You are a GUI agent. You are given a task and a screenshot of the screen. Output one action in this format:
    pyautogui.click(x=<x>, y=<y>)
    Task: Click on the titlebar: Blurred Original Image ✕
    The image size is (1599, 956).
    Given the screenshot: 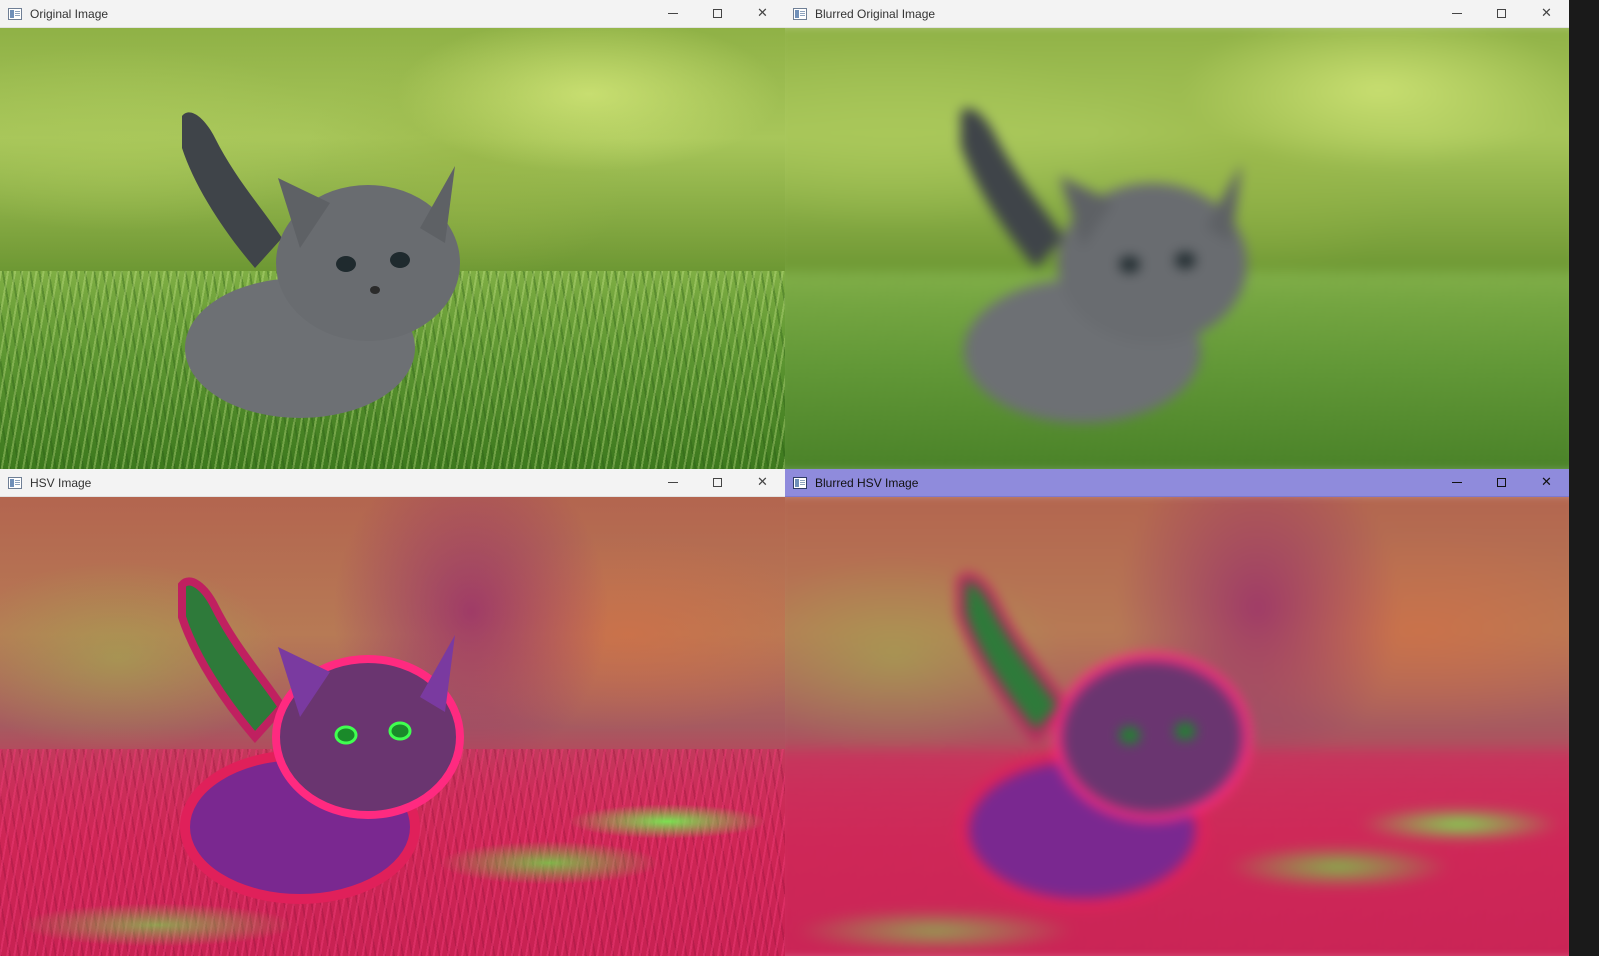 What is the action you would take?
    pyautogui.click(x=1177, y=14)
    